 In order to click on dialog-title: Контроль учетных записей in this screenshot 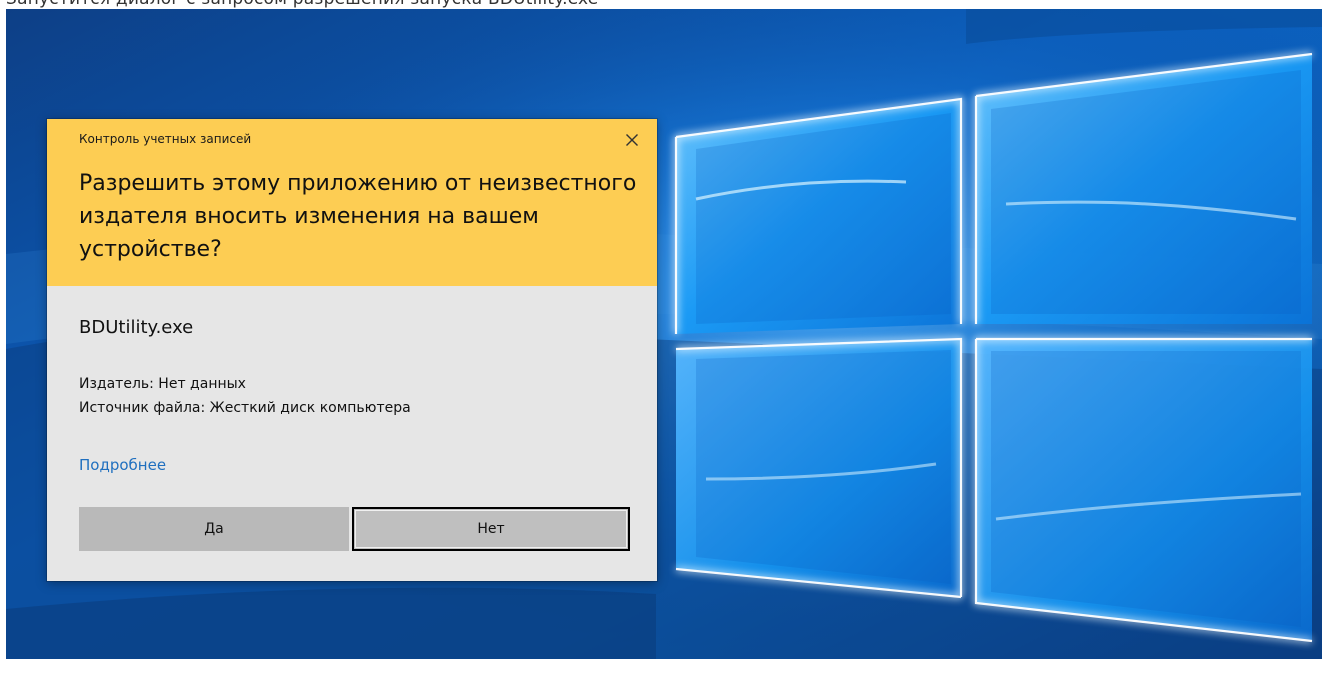, I will do `click(165, 139)`.